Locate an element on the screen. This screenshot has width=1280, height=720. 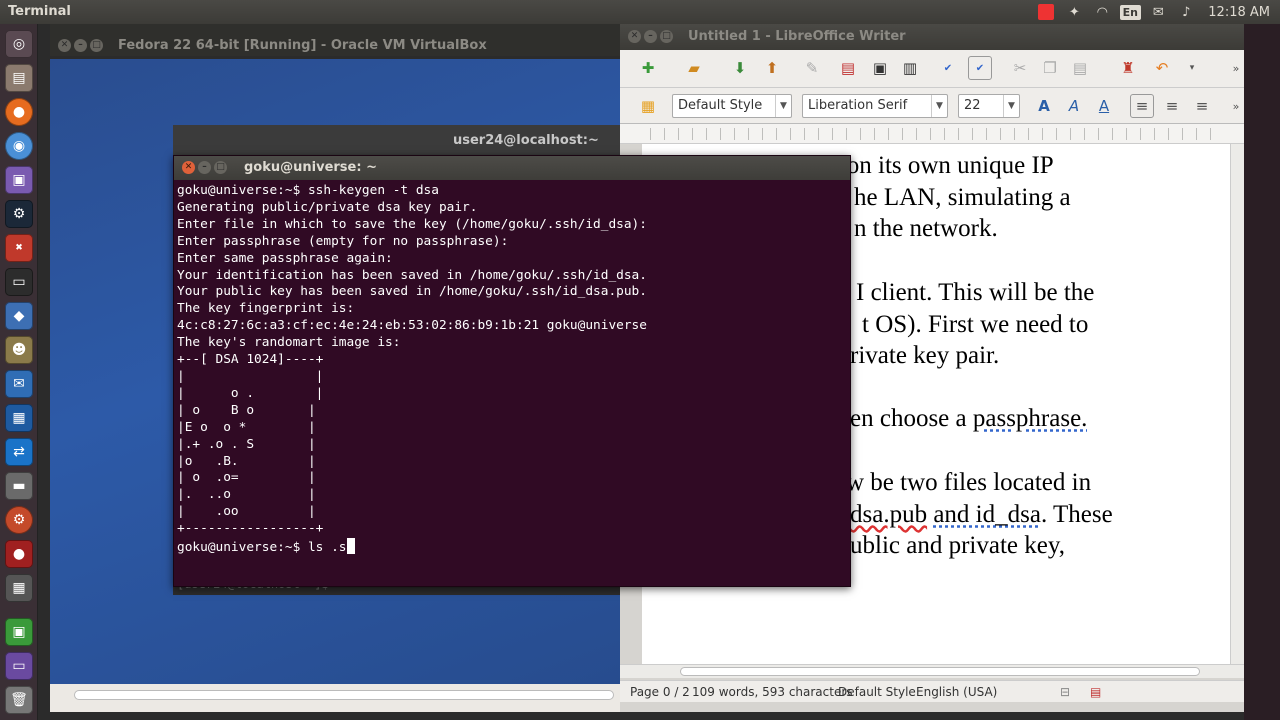
trash-icon: 🗑 is located at coordinates (19, 700).